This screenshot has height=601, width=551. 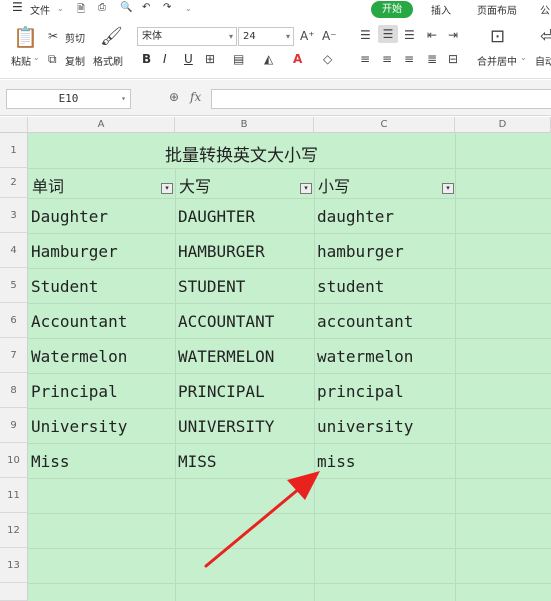 What do you see at coordinates (146, 59) in the screenshot?
I see `bold-button: B` at bounding box center [146, 59].